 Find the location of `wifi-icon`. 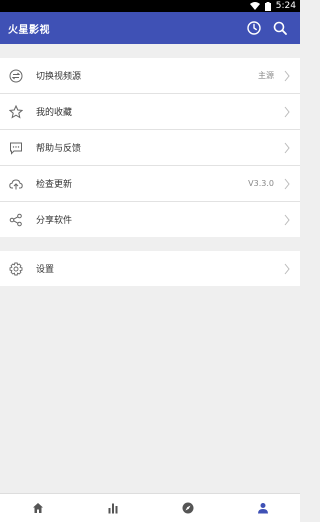

wifi-icon is located at coordinates (254, 6).